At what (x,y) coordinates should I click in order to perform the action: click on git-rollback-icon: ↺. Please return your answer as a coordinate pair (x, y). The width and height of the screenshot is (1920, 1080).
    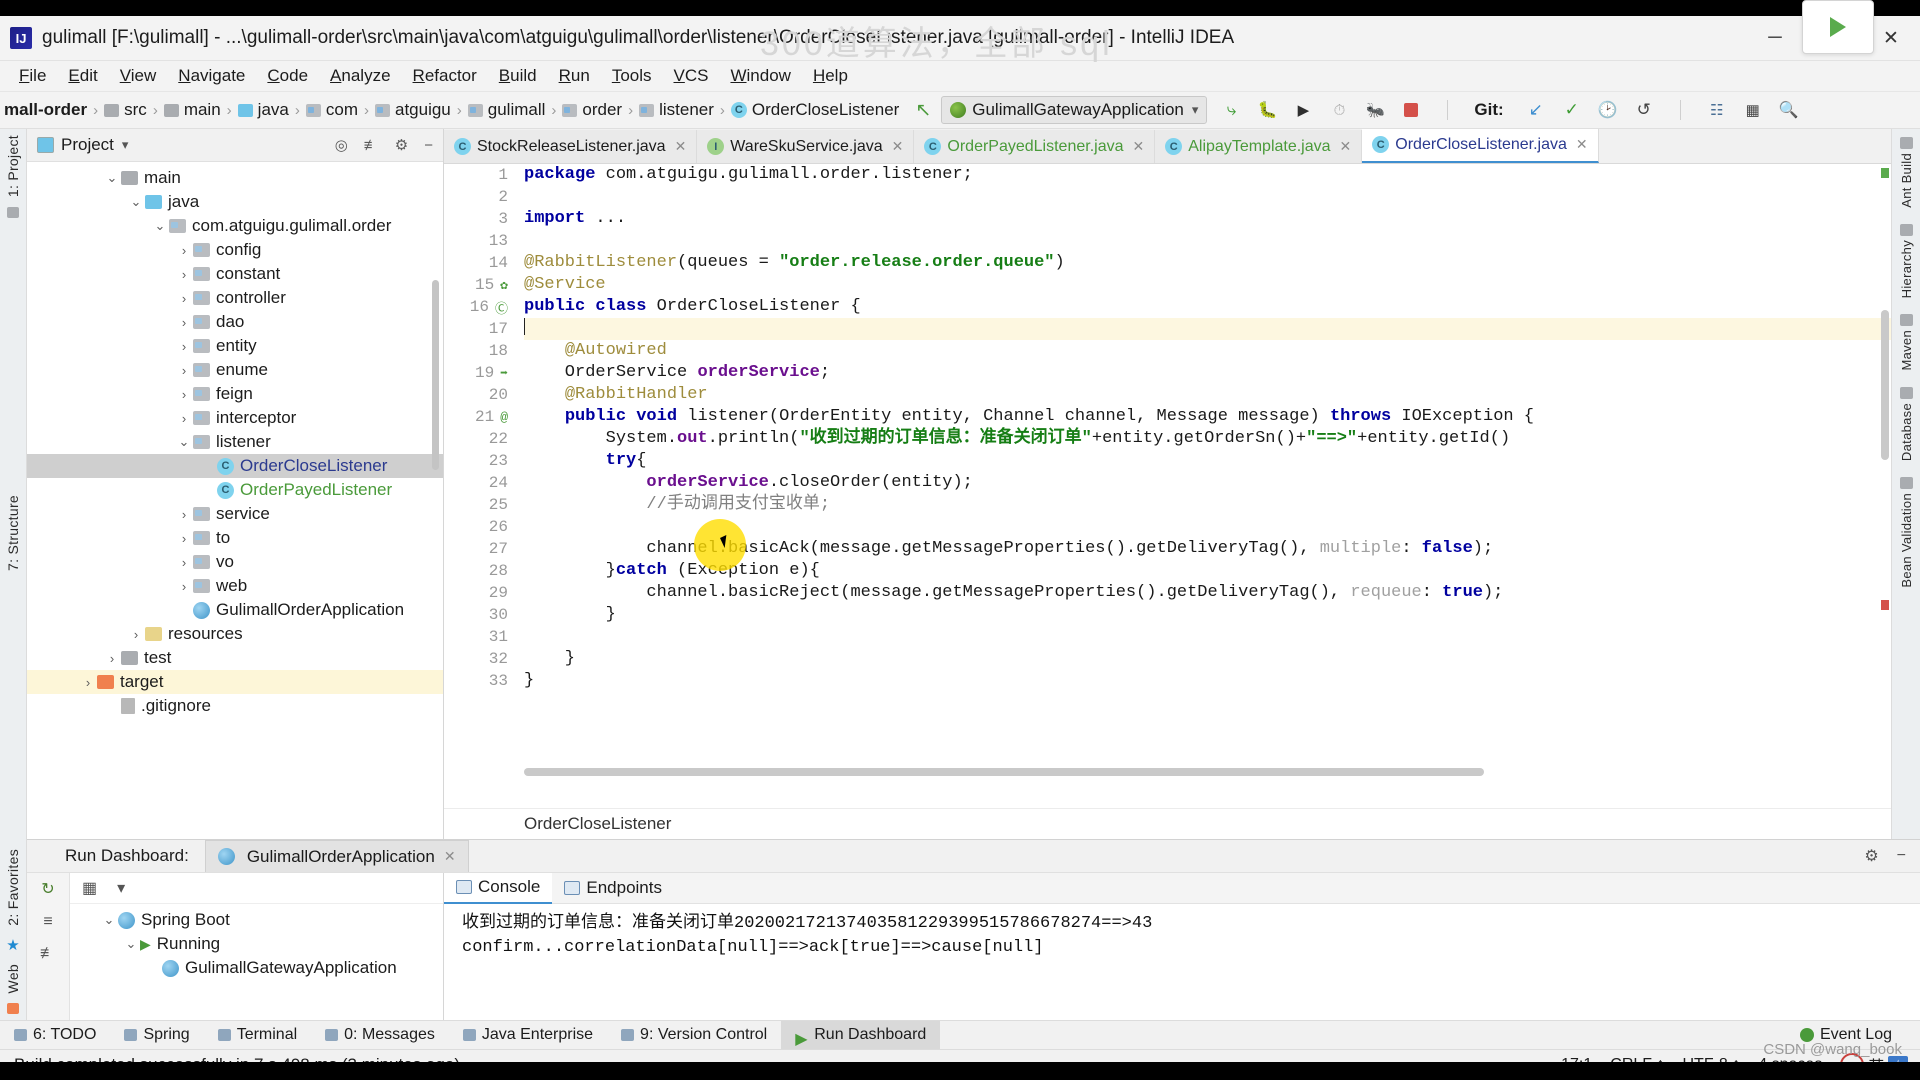
    Looking at the image, I should click on (1644, 110).